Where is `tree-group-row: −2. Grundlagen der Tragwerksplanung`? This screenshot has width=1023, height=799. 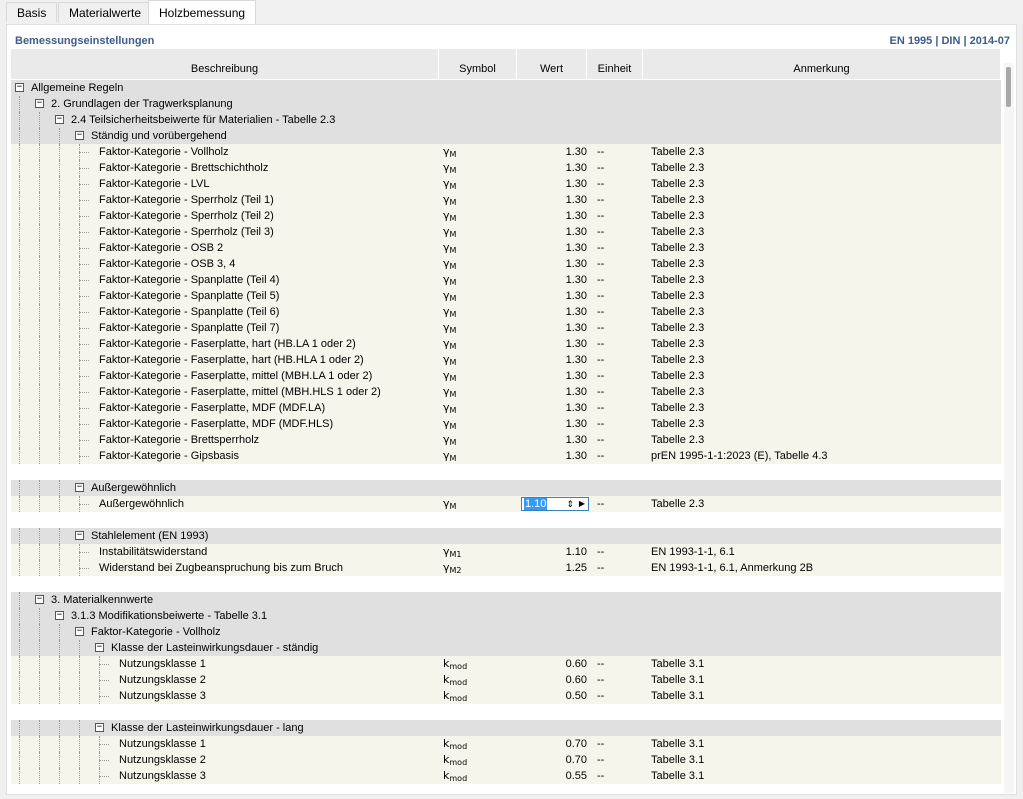
tree-group-row: −2. Grundlagen der Tragwerksplanung is located at coordinates (506, 104).